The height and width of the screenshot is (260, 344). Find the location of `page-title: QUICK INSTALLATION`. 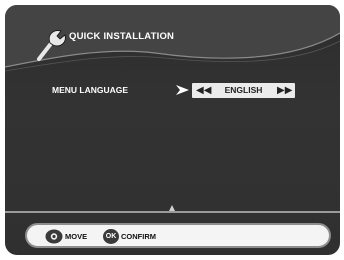

page-title: QUICK INSTALLATION is located at coordinates (122, 36).